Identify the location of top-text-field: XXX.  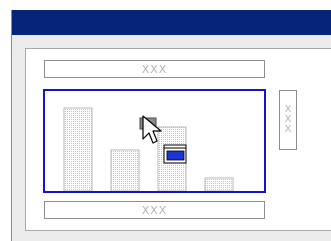
(154, 69).